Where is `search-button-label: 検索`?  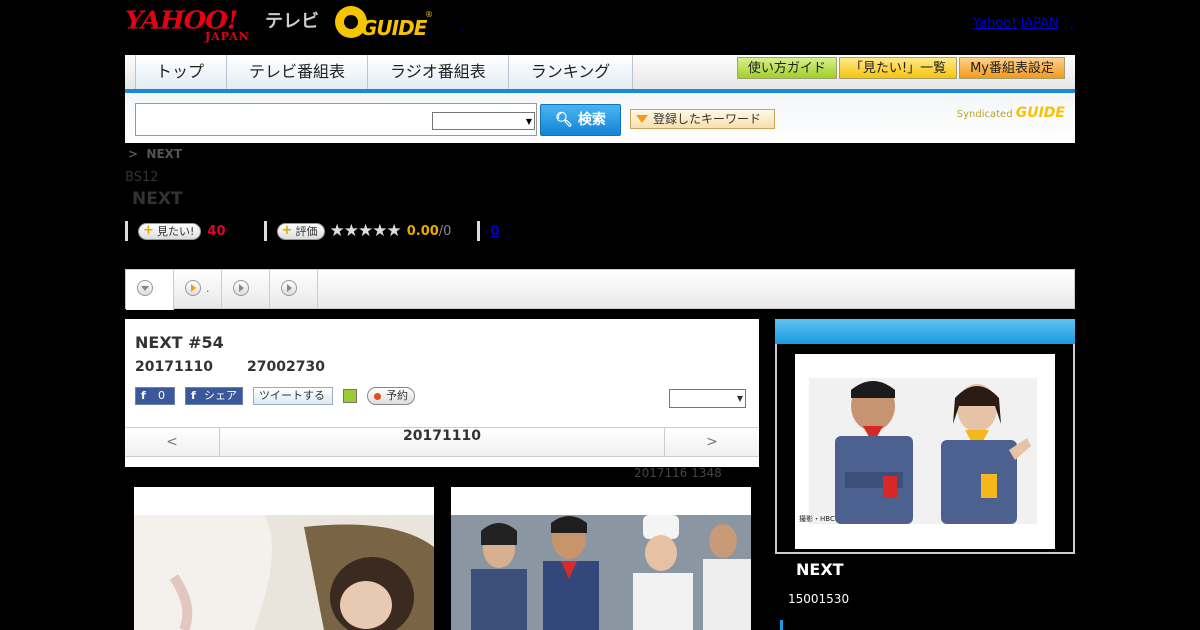
search-button-label: 検索 is located at coordinates (591, 120).